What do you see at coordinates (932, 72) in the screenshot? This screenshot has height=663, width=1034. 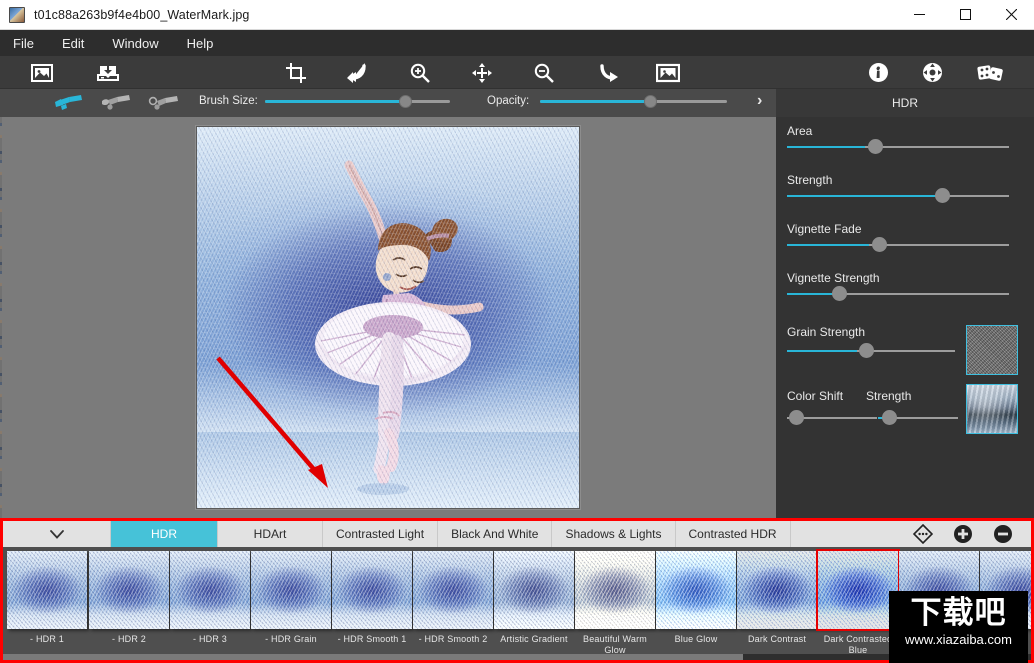 I see `settings-icon` at bounding box center [932, 72].